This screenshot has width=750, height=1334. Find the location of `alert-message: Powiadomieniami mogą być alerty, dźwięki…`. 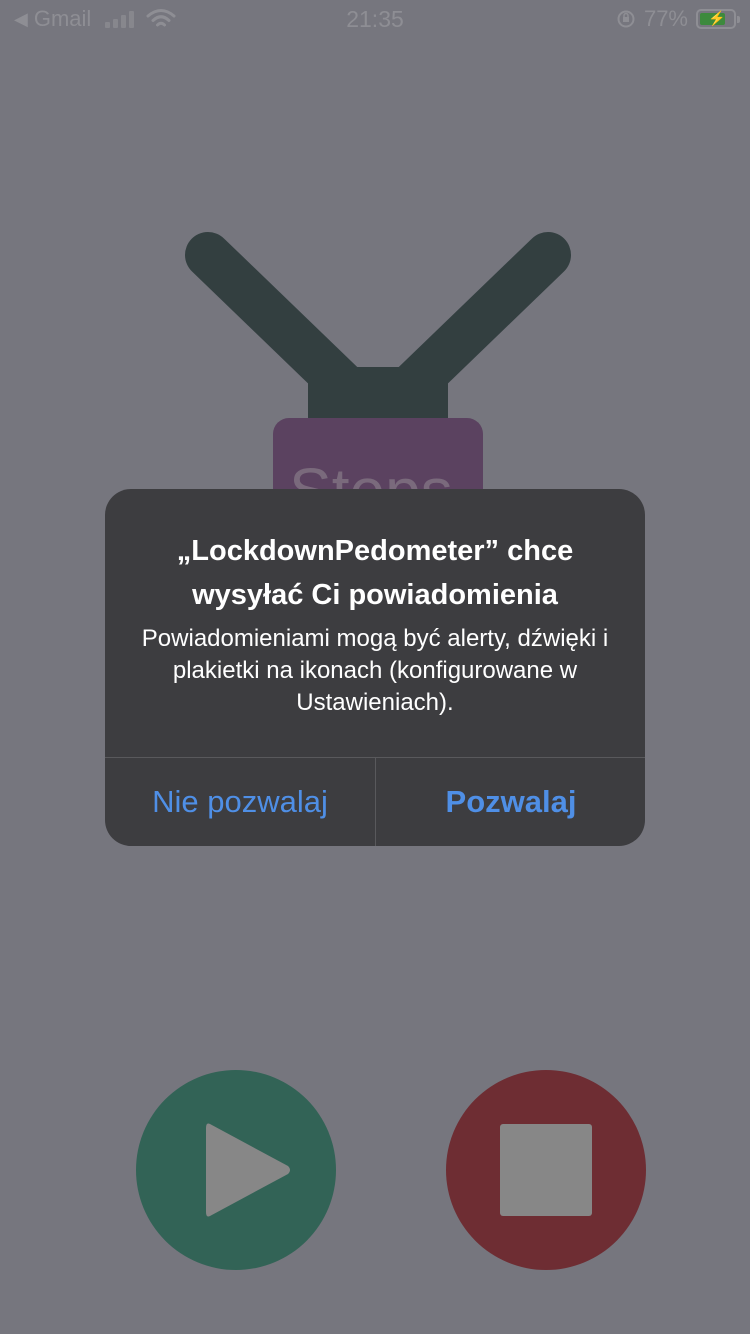

alert-message: Powiadomieniami mogą być alerty, dźwięki… is located at coordinates (375, 670).